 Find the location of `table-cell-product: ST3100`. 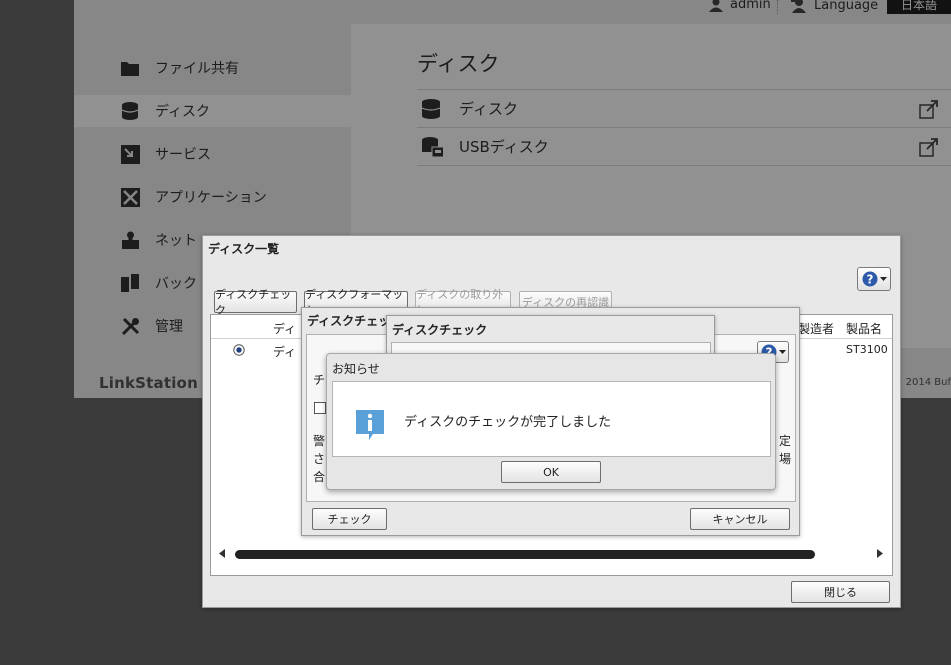

table-cell-product: ST3100 is located at coordinates (867, 349).